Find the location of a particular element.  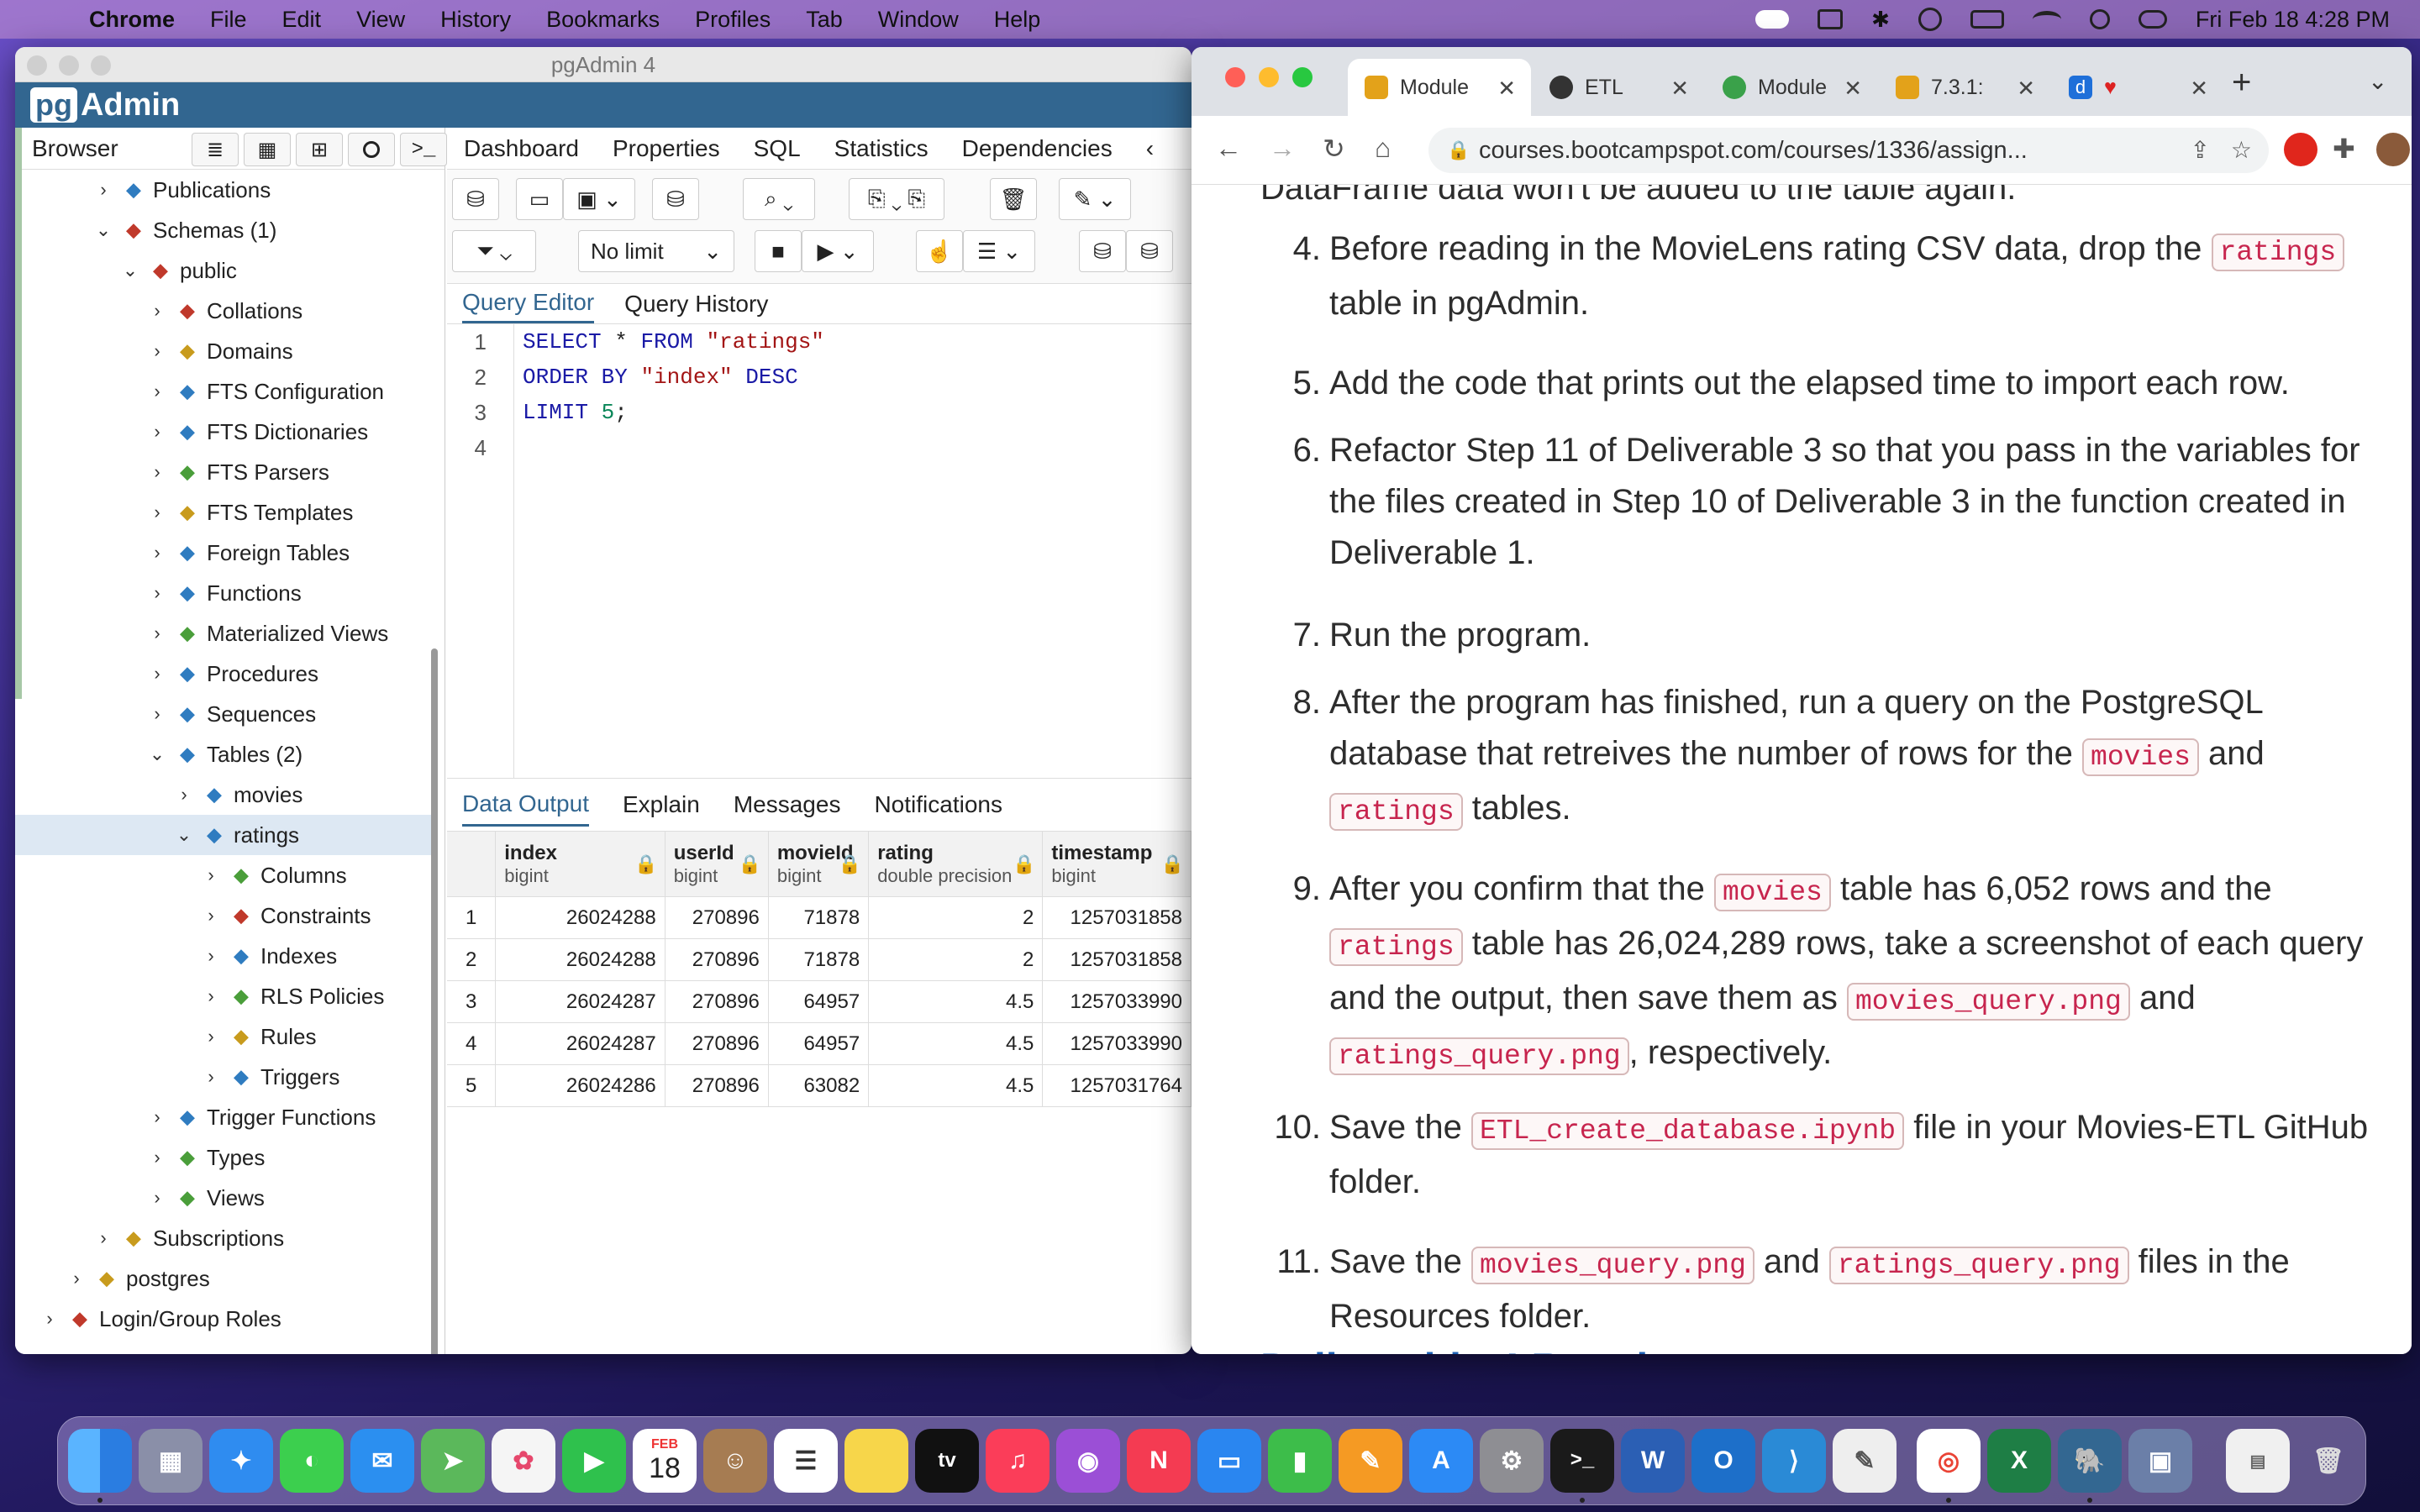

tree-item-columns: › ◆ Columns is located at coordinates (225, 875).